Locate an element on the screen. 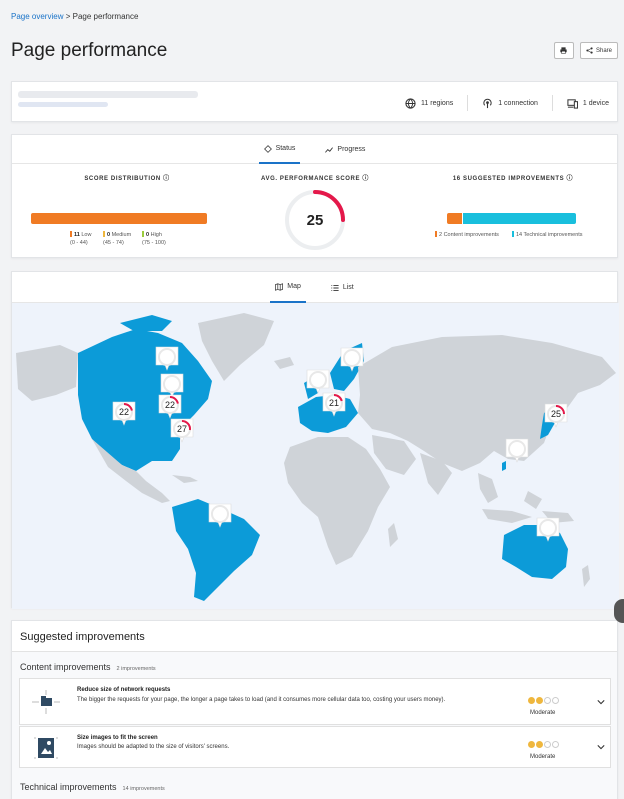 This screenshot has height=799, width=624. tab-map: Map is located at coordinates (288, 287).